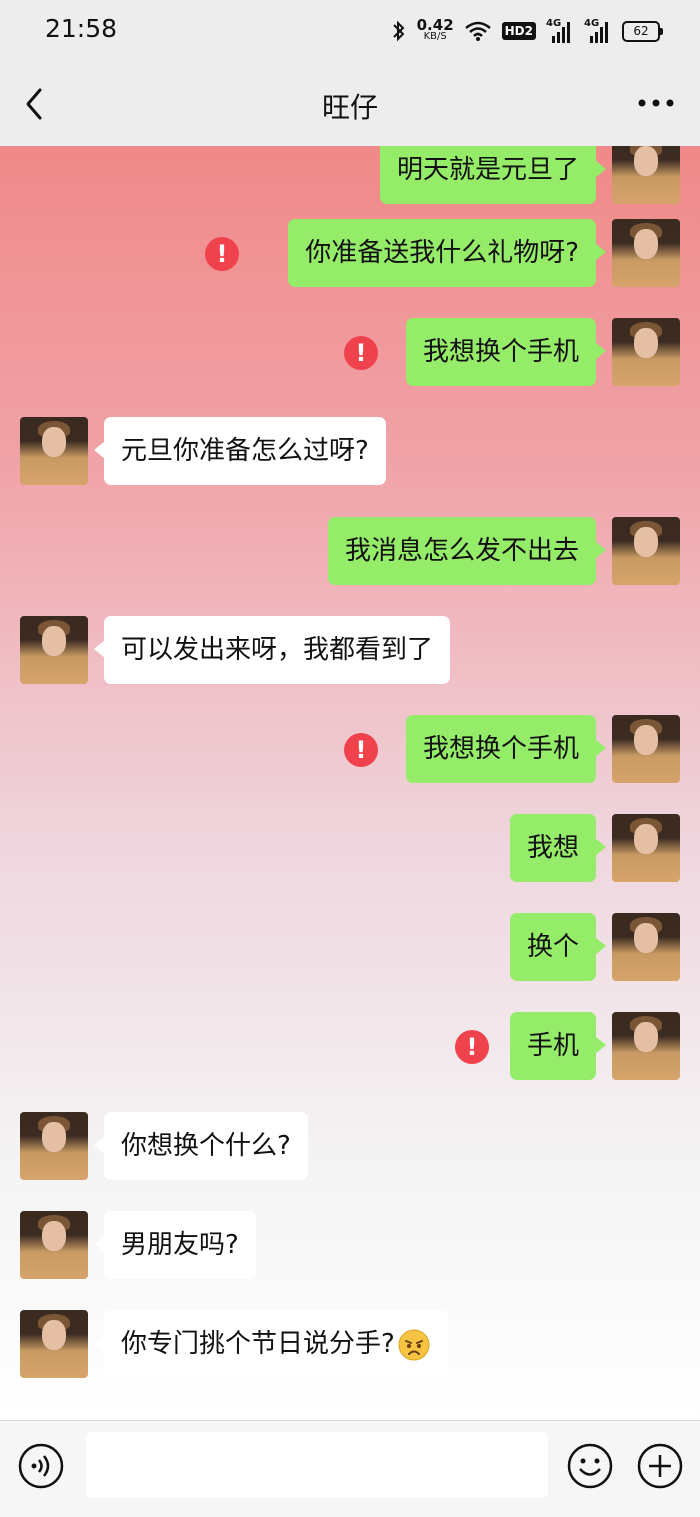 This screenshot has height=1517, width=700. What do you see at coordinates (81, 28) in the screenshot?
I see `status-time: 21:58` at bounding box center [81, 28].